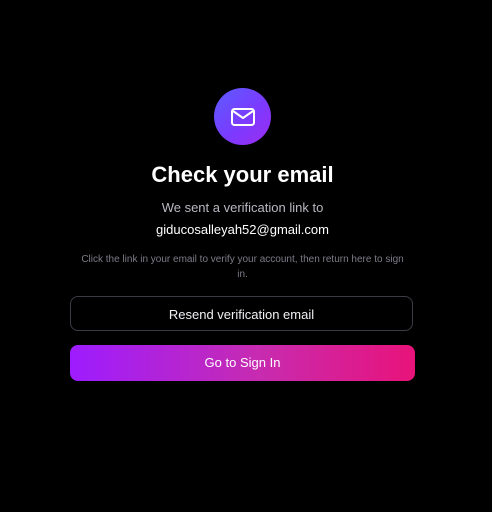 This screenshot has height=512, width=492. What do you see at coordinates (242, 174) in the screenshot?
I see `page-title: Check your email` at bounding box center [242, 174].